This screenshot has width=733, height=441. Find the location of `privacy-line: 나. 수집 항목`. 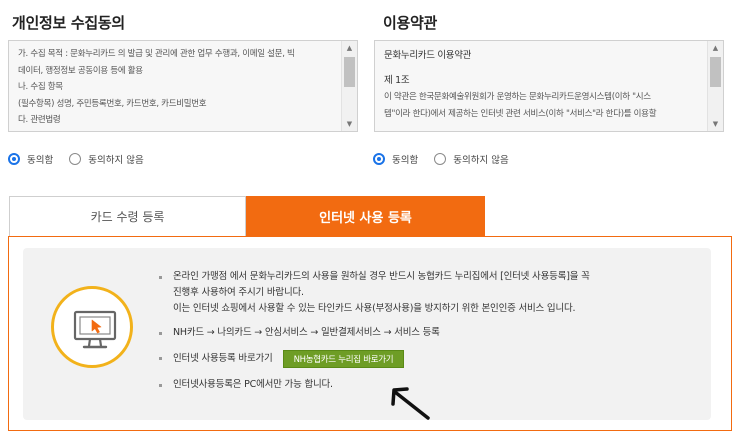

privacy-line: 나. 수집 항목 is located at coordinates (40, 87).